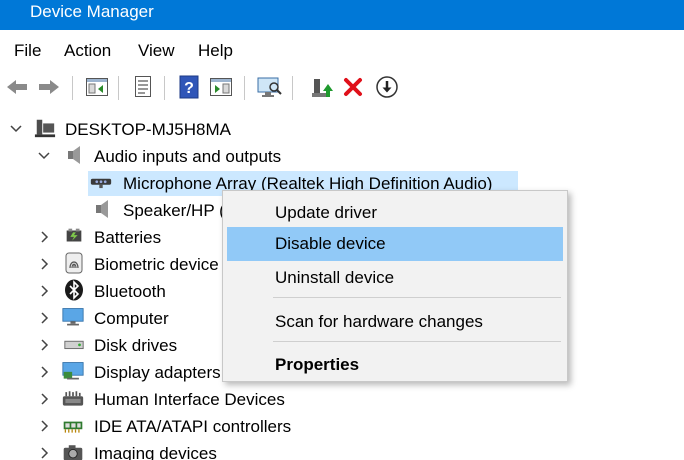  Describe the element at coordinates (321, 87) in the screenshot. I see `update-driver-icon` at that location.